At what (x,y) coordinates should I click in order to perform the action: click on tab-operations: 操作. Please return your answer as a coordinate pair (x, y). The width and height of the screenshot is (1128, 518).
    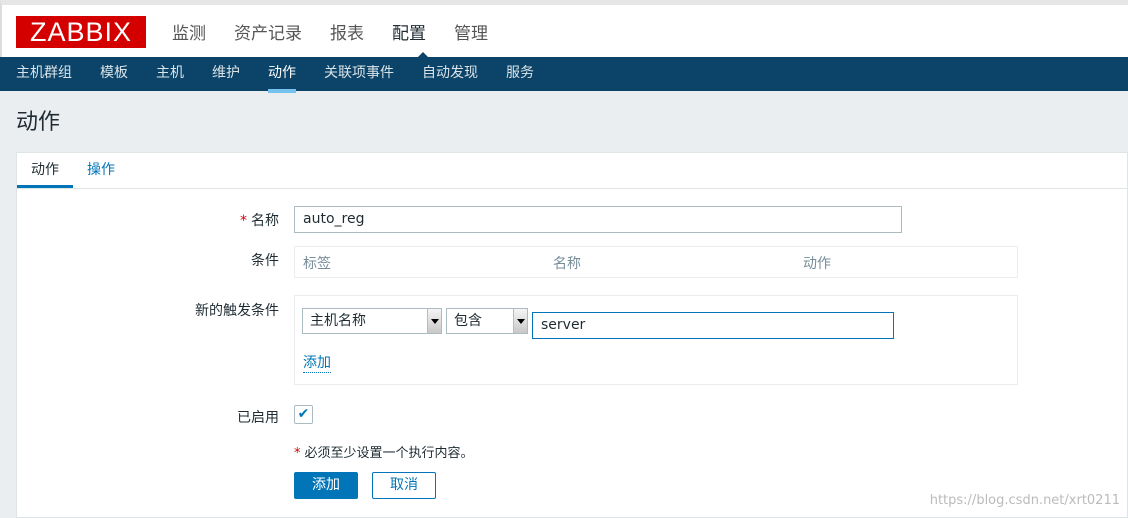
    Looking at the image, I should click on (101, 170).